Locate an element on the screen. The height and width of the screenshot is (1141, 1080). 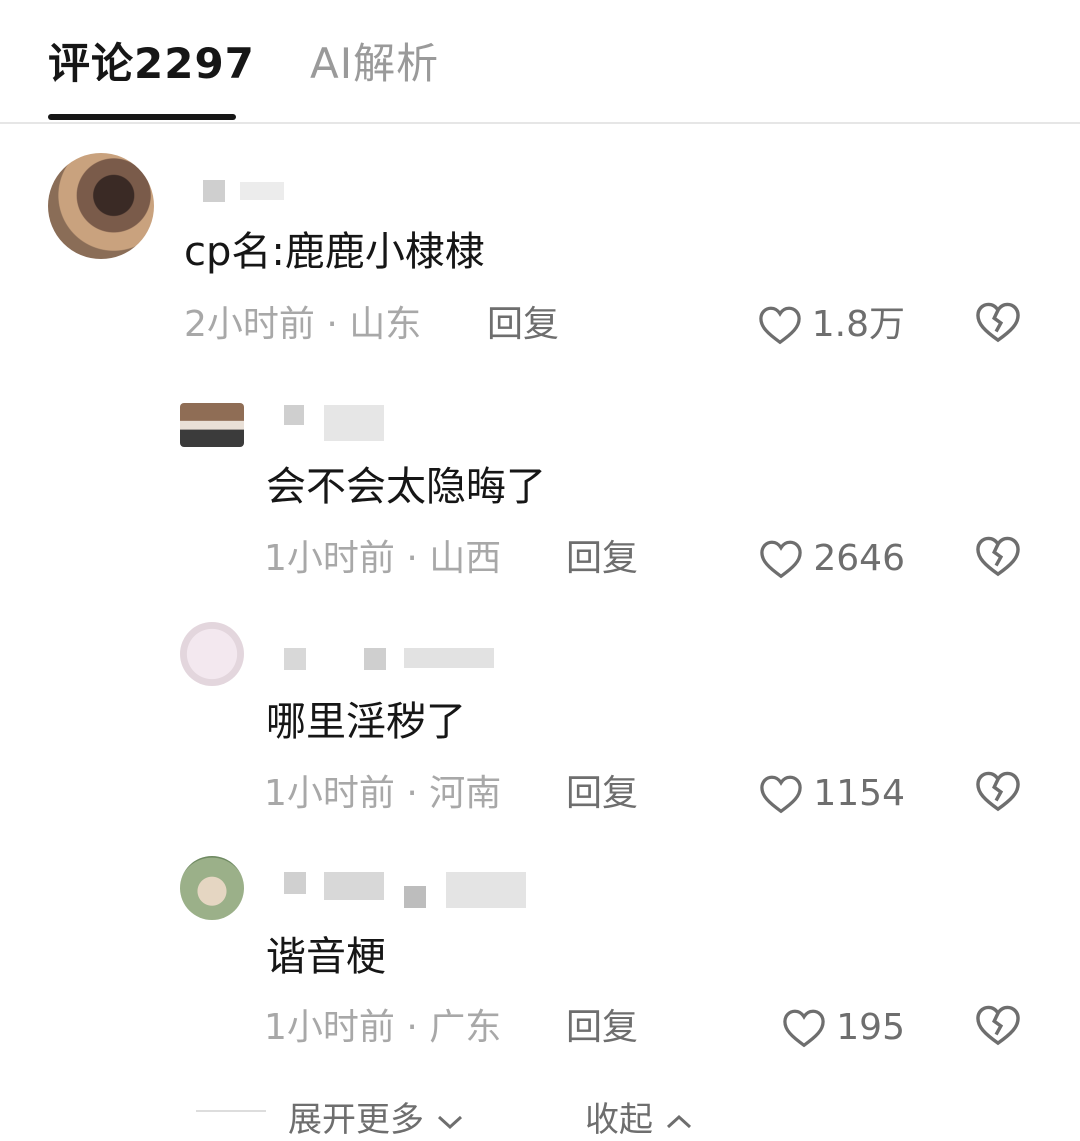
like-button: 1154 is located at coordinates (832, 794).